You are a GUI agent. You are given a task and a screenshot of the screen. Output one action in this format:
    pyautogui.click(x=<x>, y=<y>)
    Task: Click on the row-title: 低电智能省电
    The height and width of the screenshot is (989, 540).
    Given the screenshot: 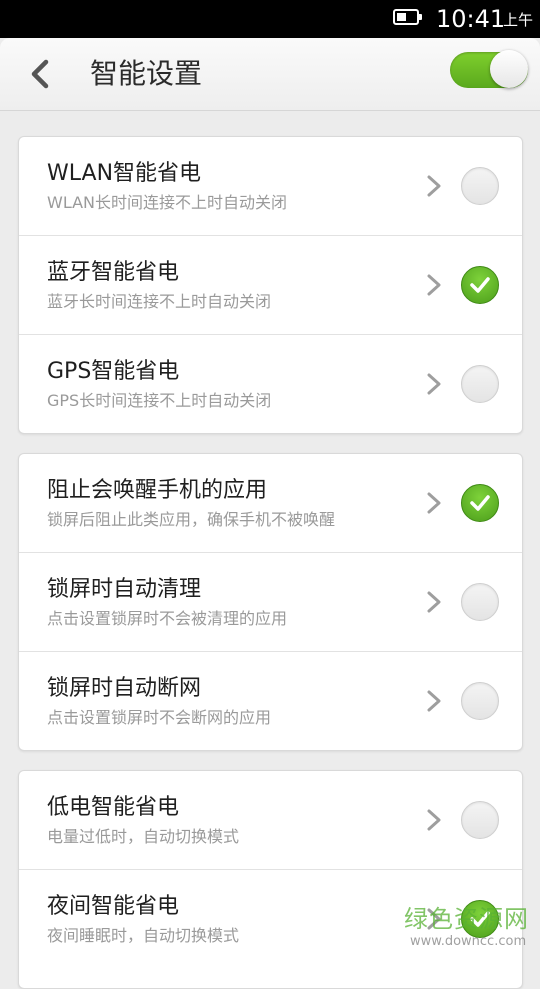 What is the action you would take?
    pyautogui.click(x=113, y=807)
    